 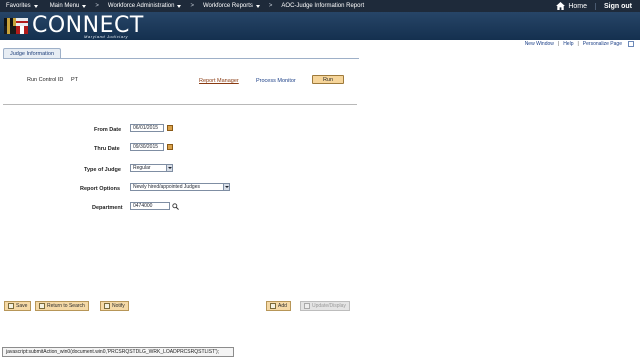 I want to click on sign-out-link: Sign out, so click(x=617, y=6).